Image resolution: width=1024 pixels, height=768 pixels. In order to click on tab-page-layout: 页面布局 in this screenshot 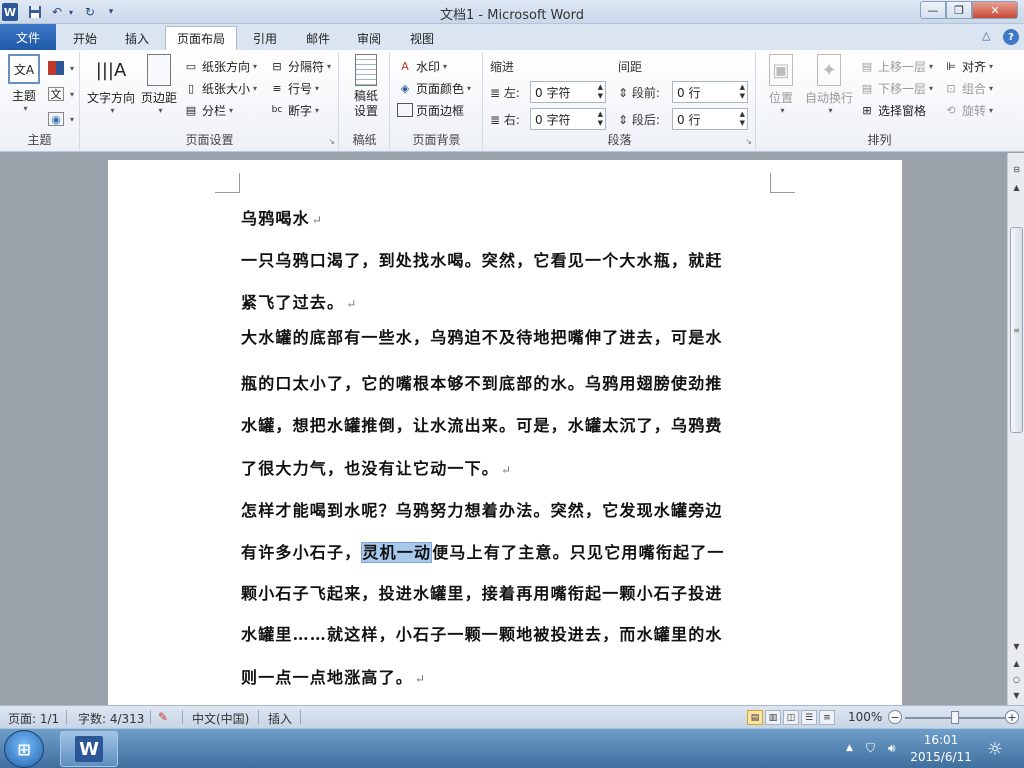, I will do `click(201, 38)`.